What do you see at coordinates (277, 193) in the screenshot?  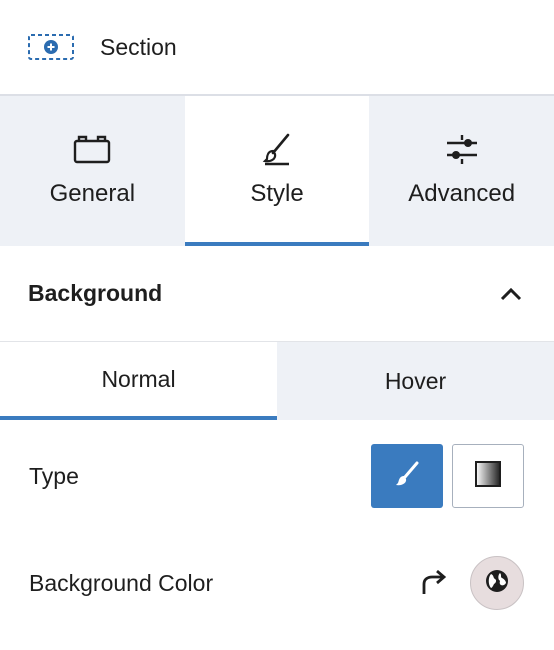 I see `tab-style-label: Style` at bounding box center [277, 193].